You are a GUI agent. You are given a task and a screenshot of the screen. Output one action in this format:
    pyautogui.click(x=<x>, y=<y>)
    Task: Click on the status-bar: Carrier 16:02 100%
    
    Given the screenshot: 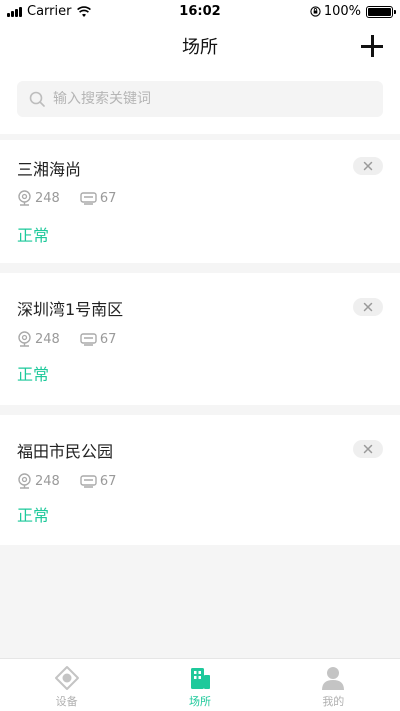 What is the action you would take?
    pyautogui.click(x=200, y=12)
    